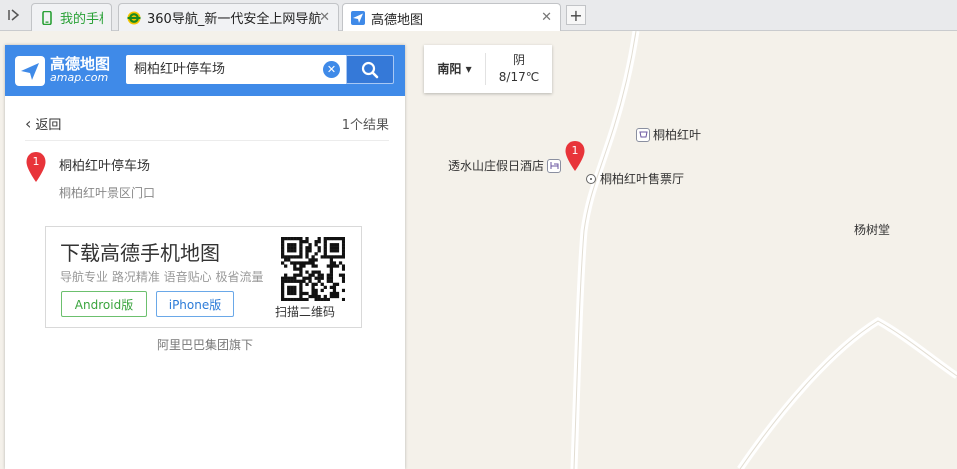 The height and width of the screenshot is (469, 957). I want to click on search-button, so click(370, 69).